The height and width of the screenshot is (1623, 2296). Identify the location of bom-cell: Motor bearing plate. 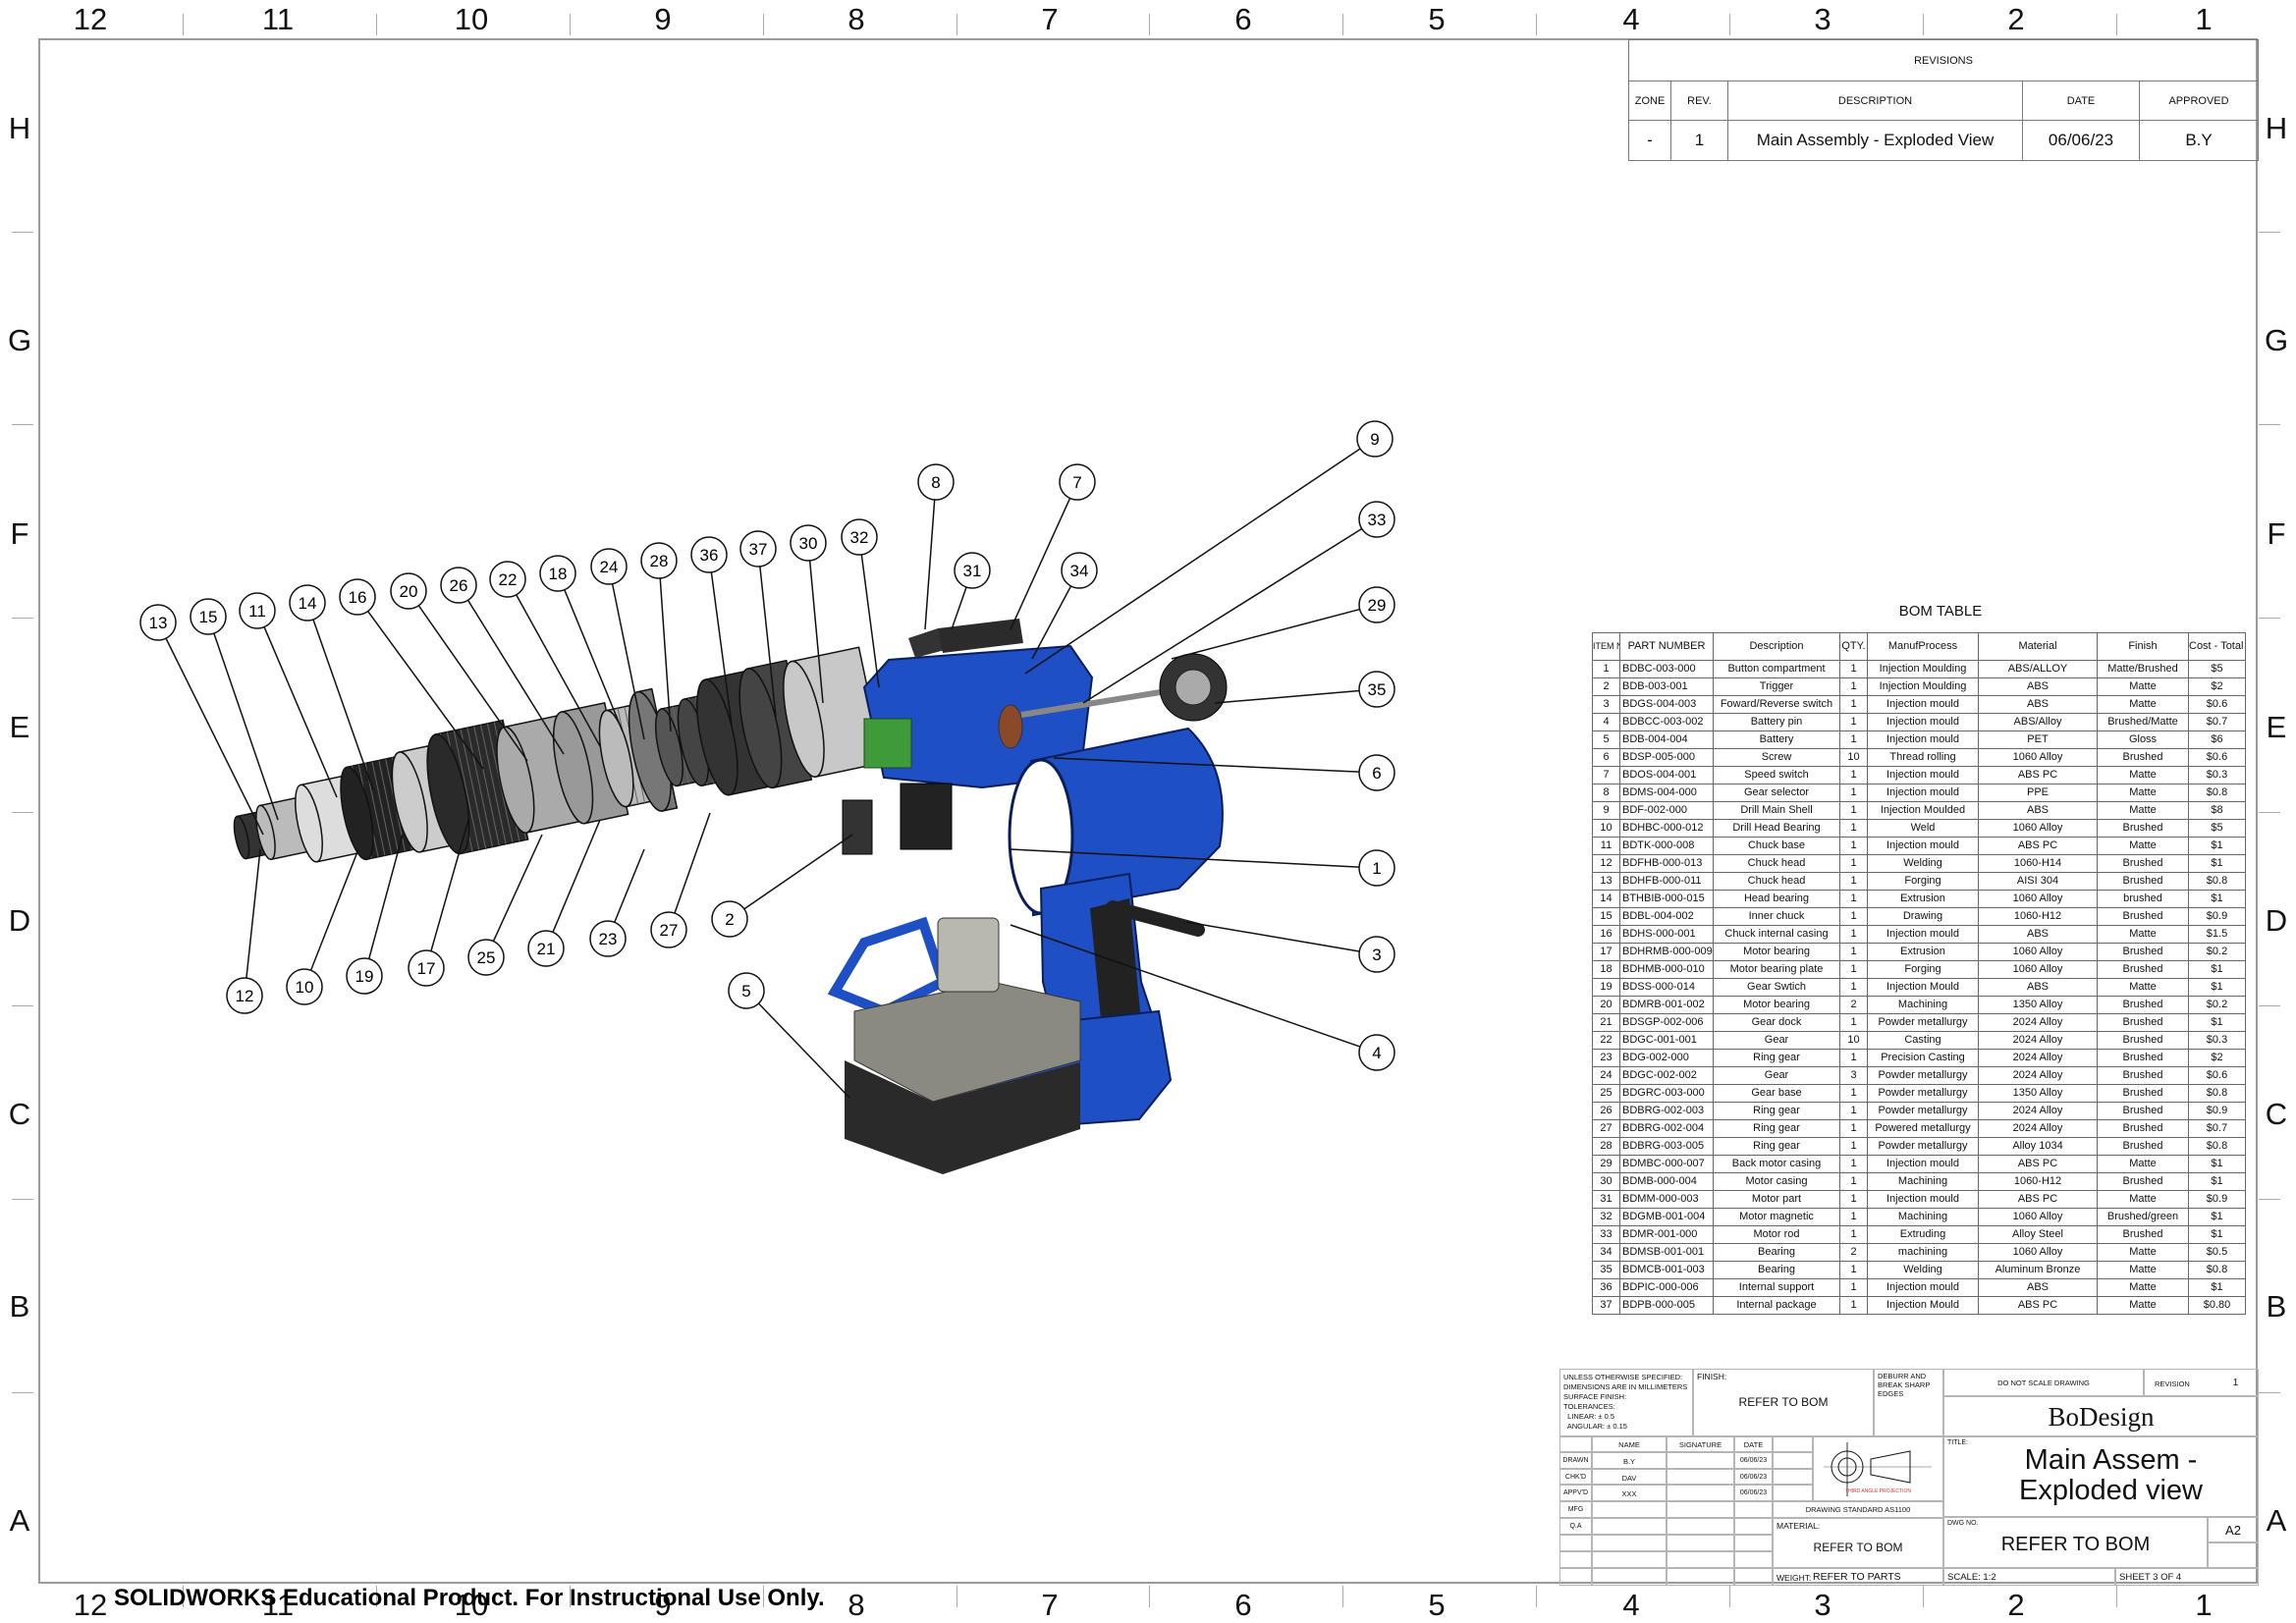
(1776, 969).